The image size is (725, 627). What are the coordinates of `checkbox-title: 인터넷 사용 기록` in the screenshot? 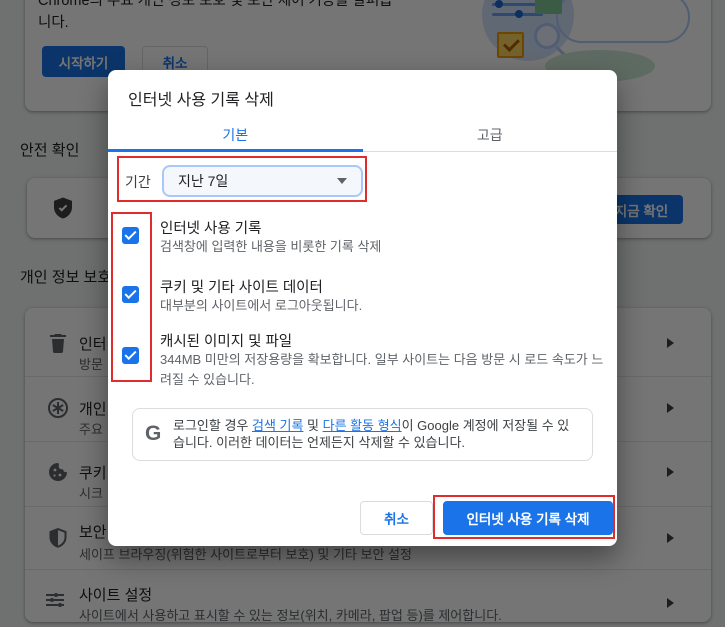 It's located at (211, 229).